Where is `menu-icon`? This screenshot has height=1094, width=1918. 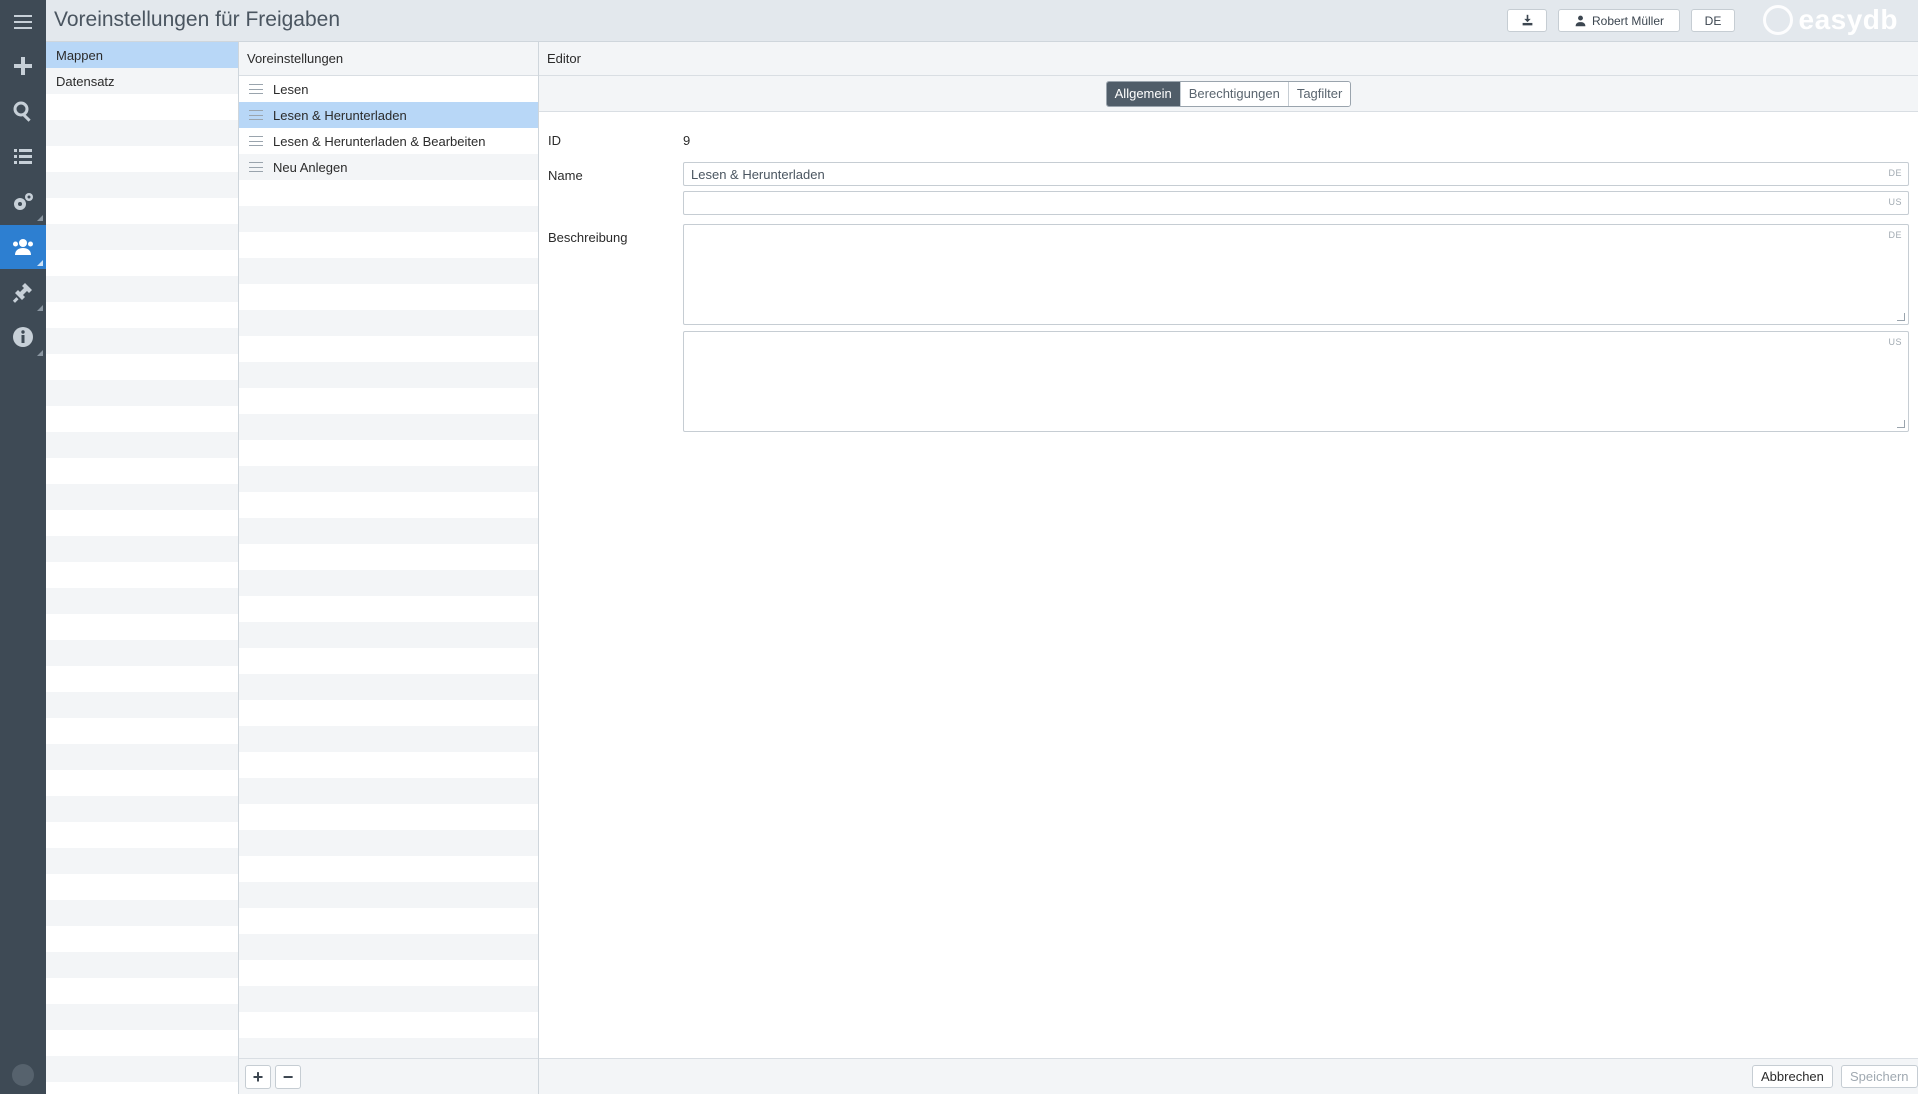
menu-icon is located at coordinates (23, 22).